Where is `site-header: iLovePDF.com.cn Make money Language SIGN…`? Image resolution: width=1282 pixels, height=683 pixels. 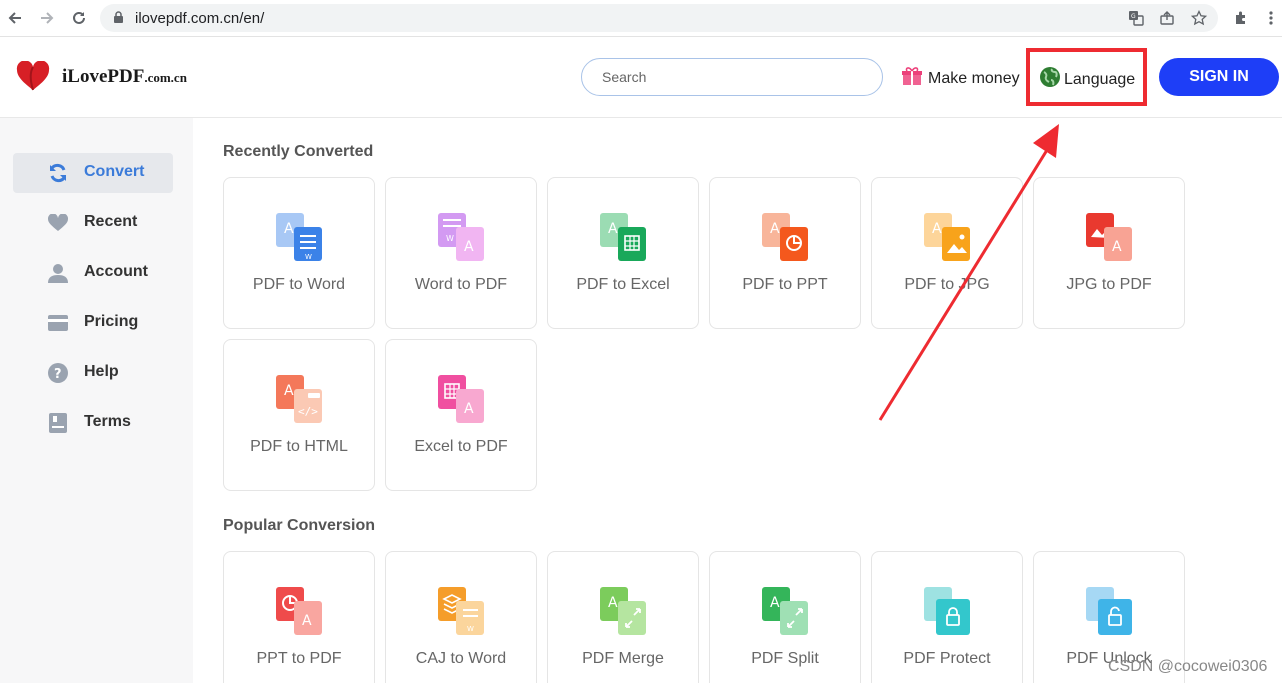
site-header: iLovePDF.com.cn Make money Language SIGN… is located at coordinates (641, 77).